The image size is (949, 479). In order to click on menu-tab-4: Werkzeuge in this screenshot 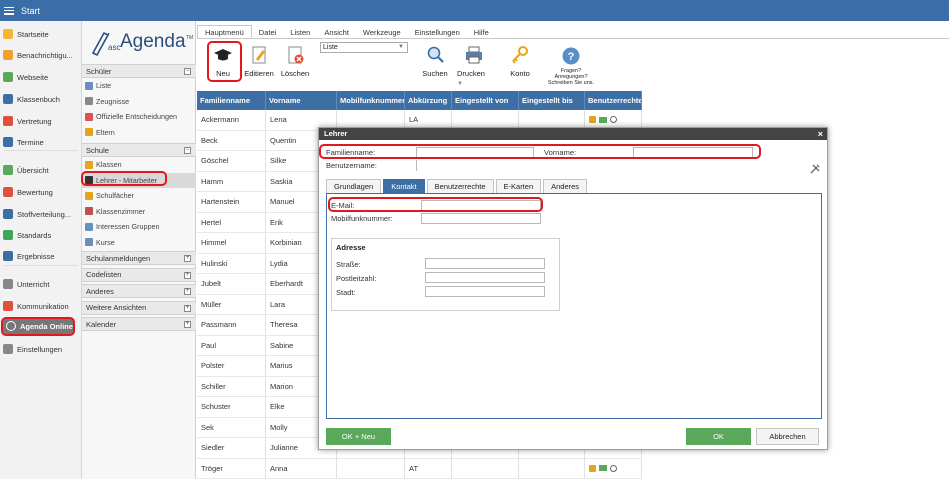, I will do `click(382, 32)`.